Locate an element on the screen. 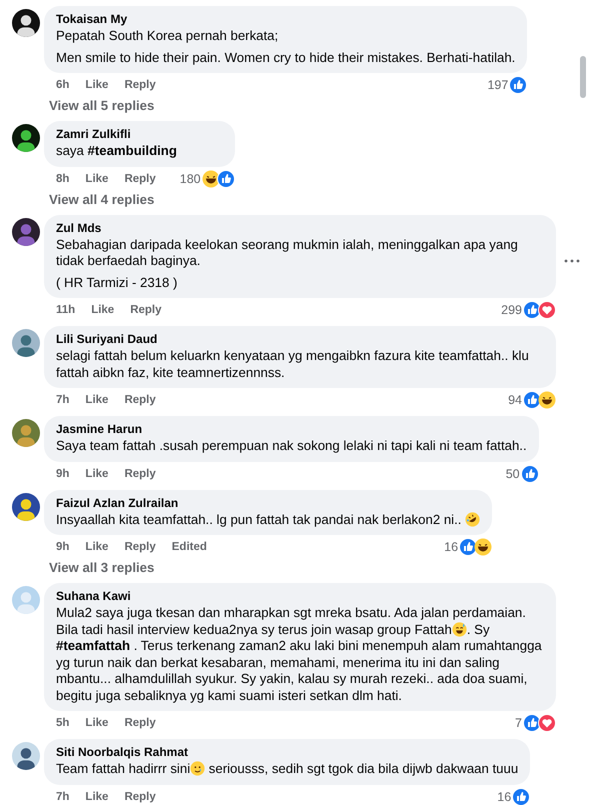  comment-text: Saya team fattah .susah perempuan nak sokong lelaki ni tapi kali ni team fattah.. is located at coordinates (291, 446).